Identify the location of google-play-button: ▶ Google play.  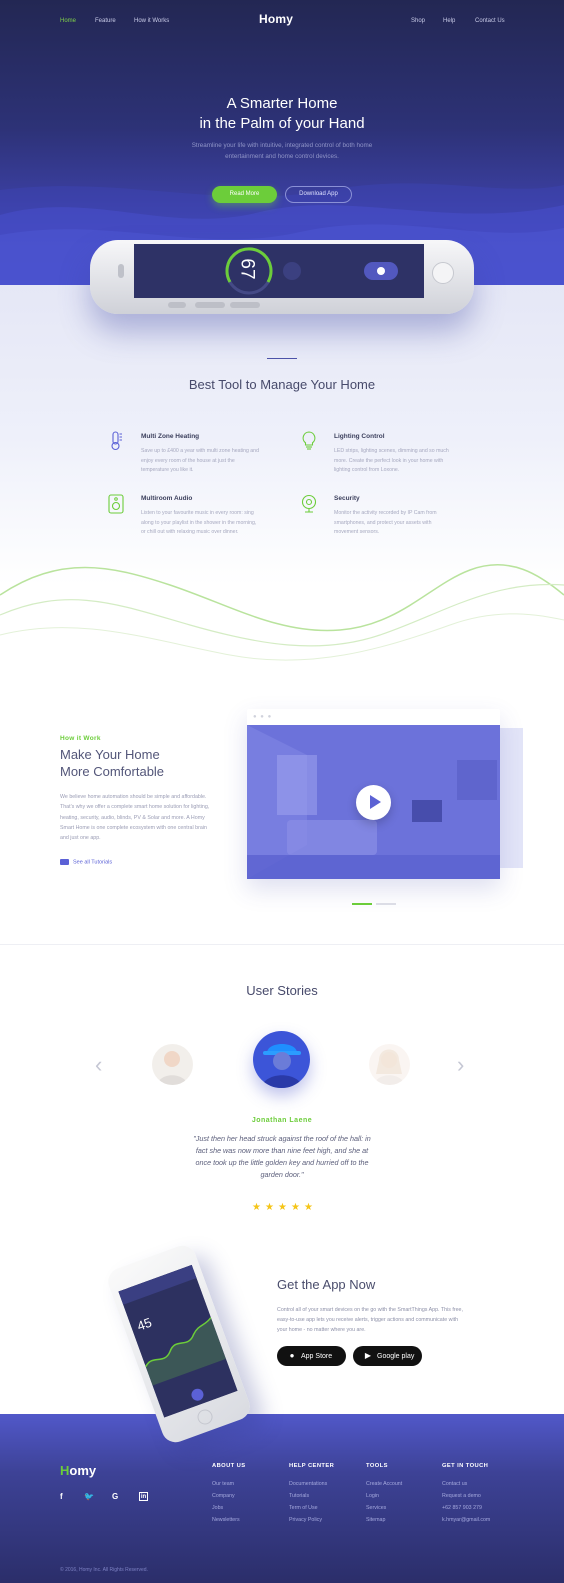
(387, 1356).